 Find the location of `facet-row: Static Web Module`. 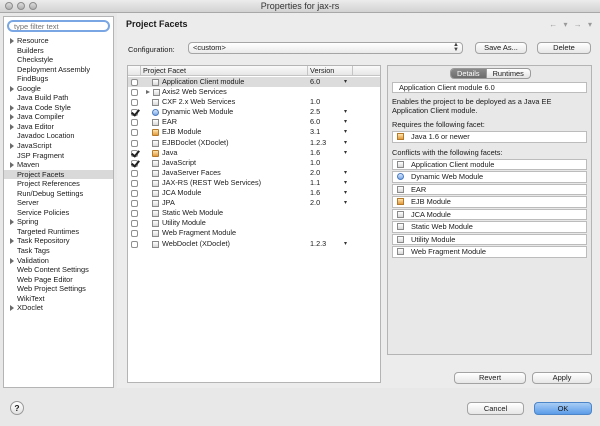

facet-row: Static Web Module is located at coordinates (254, 213).